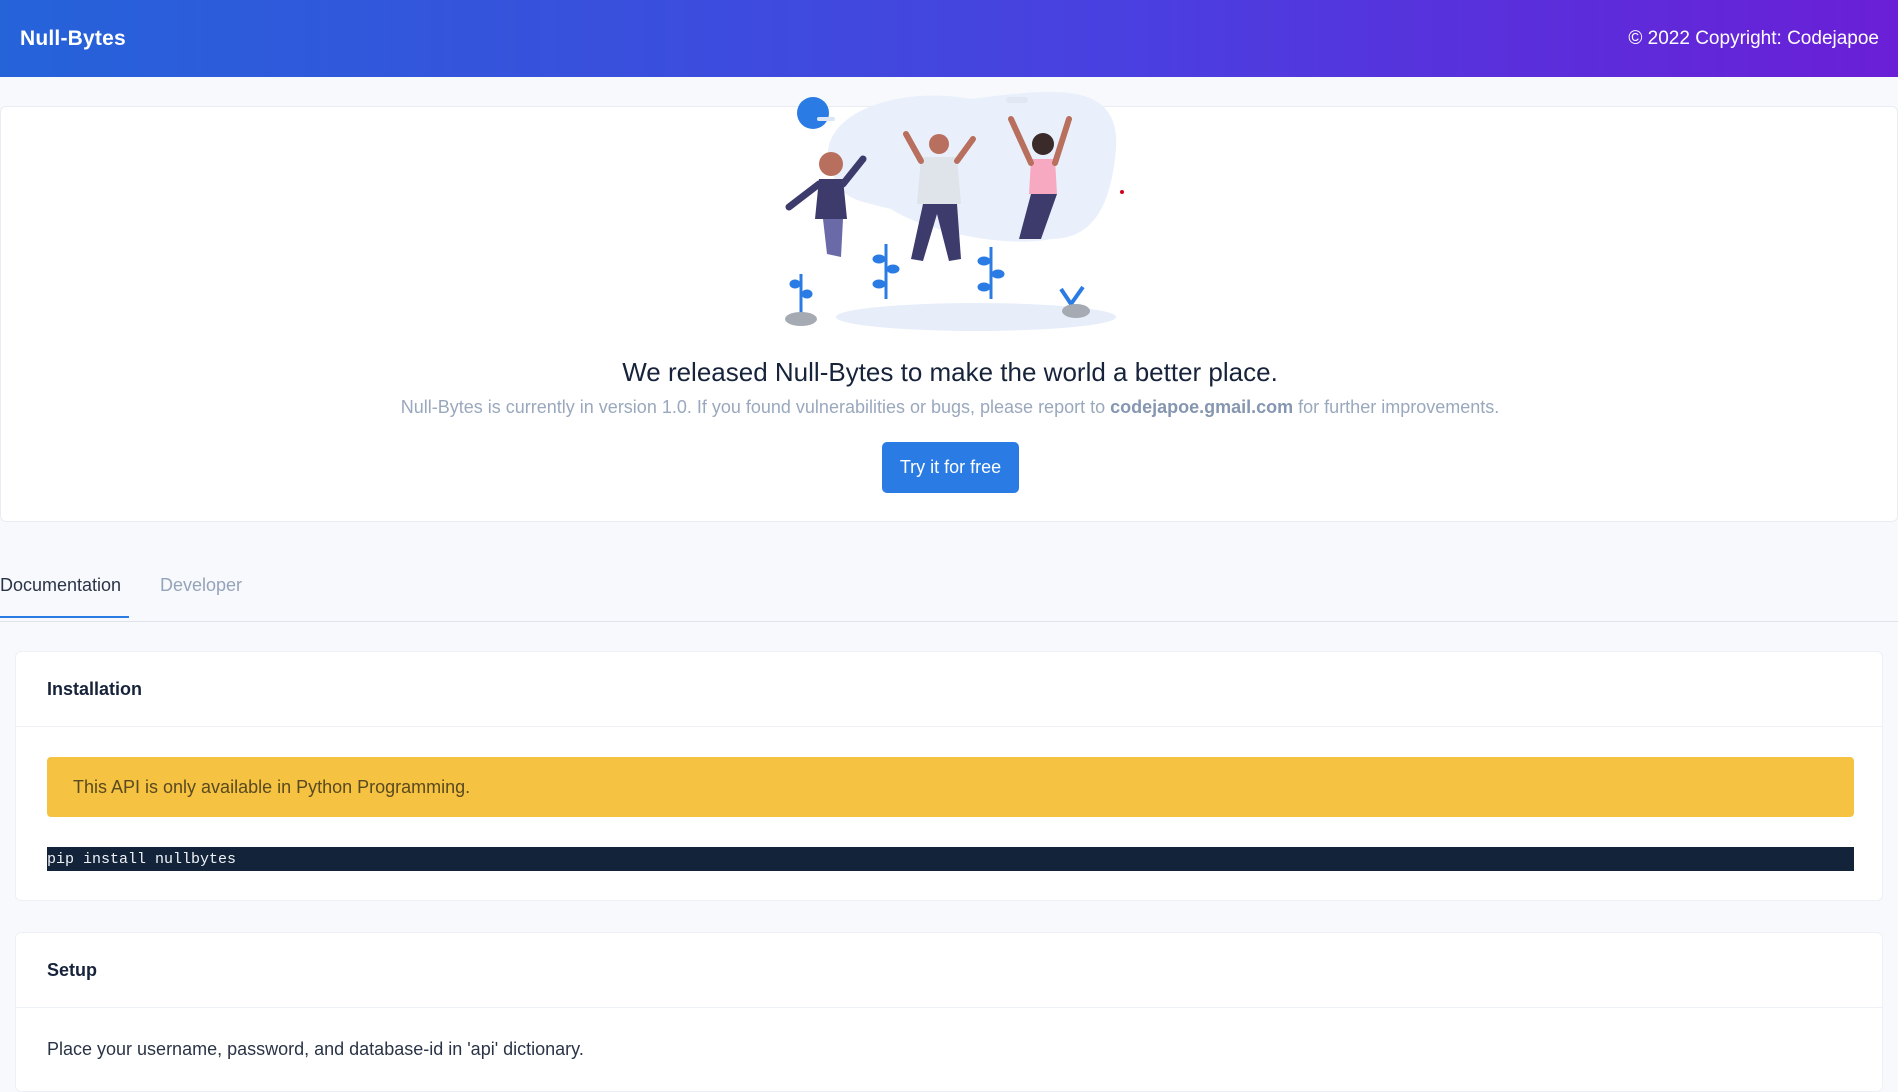 This screenshot has height=1092, width=1898. Describe the element at coordinates (1396, 407) in the screenshot. I see `hero-subtitle-tail: for further improvements.` at that location.